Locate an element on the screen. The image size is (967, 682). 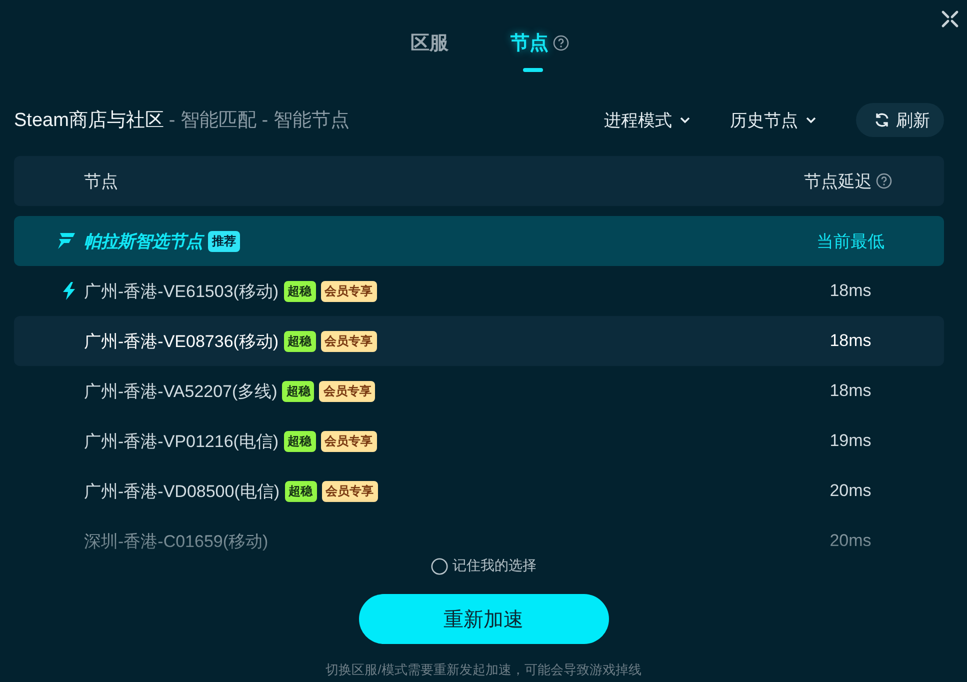
tab: 区服 is located at coordinates (429, 51).